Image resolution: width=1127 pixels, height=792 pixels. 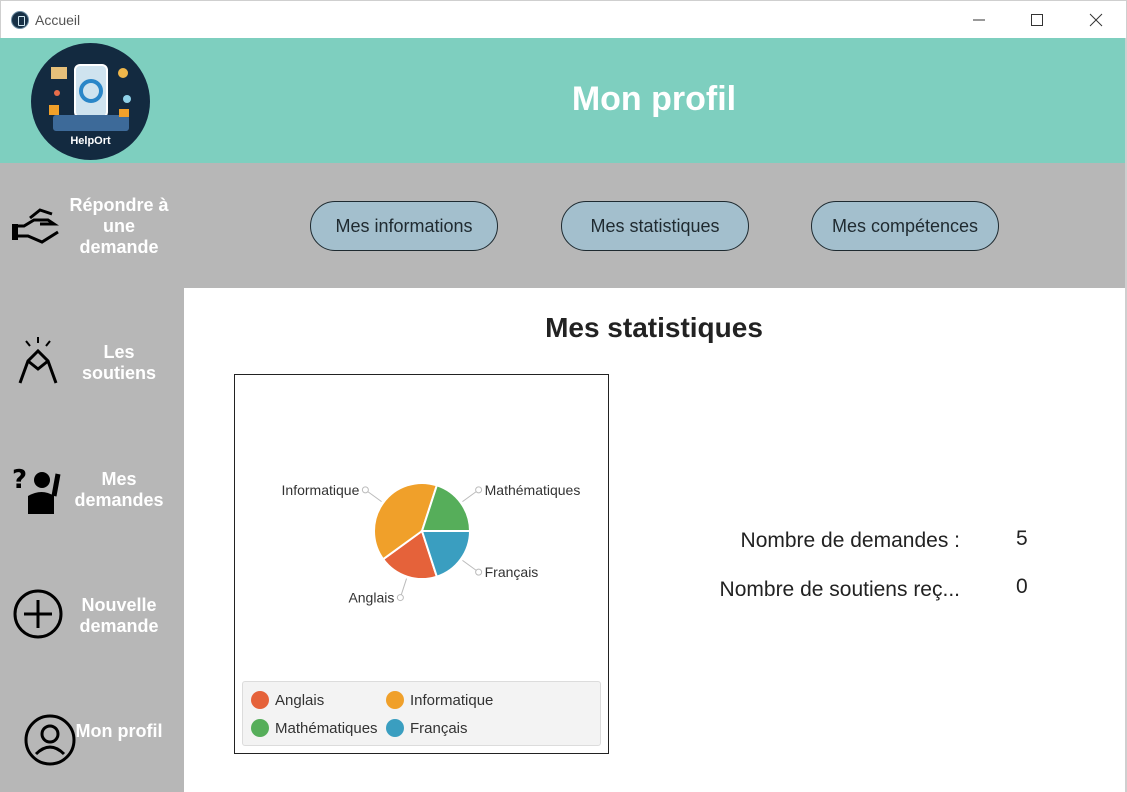 I want to click on legend-item: Français, so click(x=427, y=728).